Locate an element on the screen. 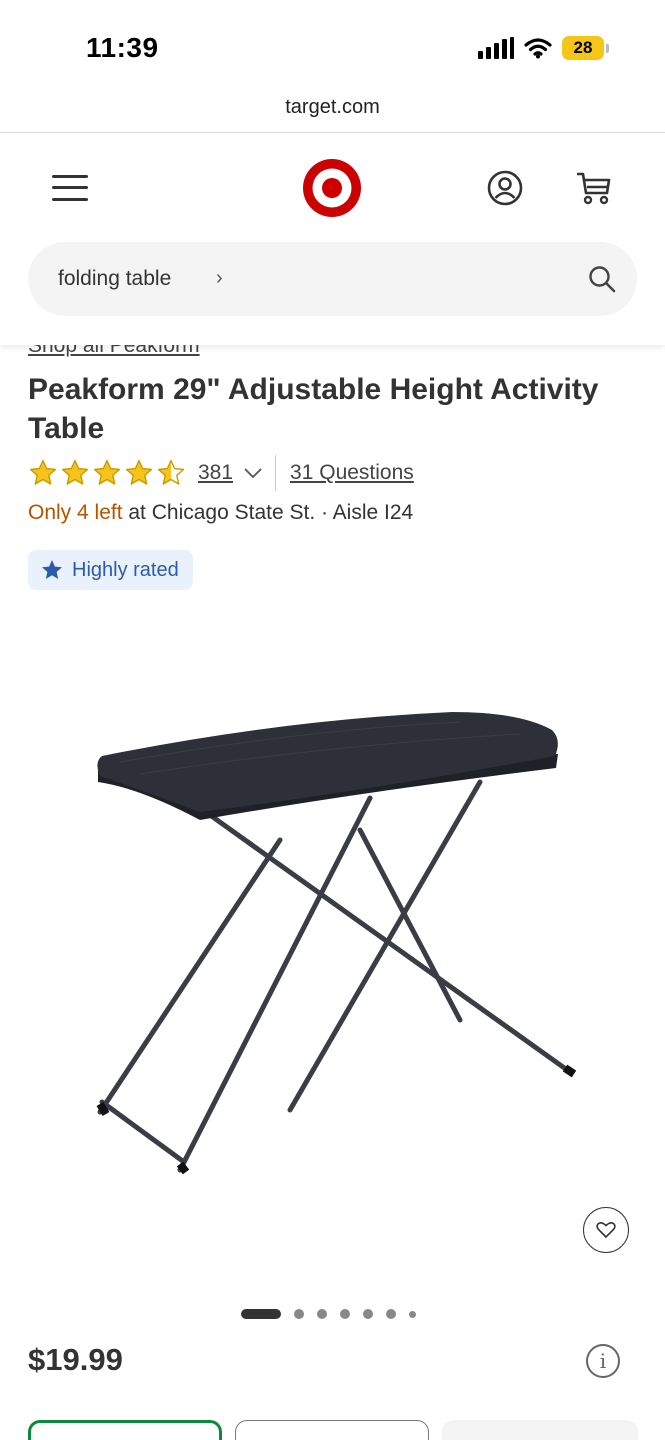  battery-level: 28 is located at coordinates (583, 48).